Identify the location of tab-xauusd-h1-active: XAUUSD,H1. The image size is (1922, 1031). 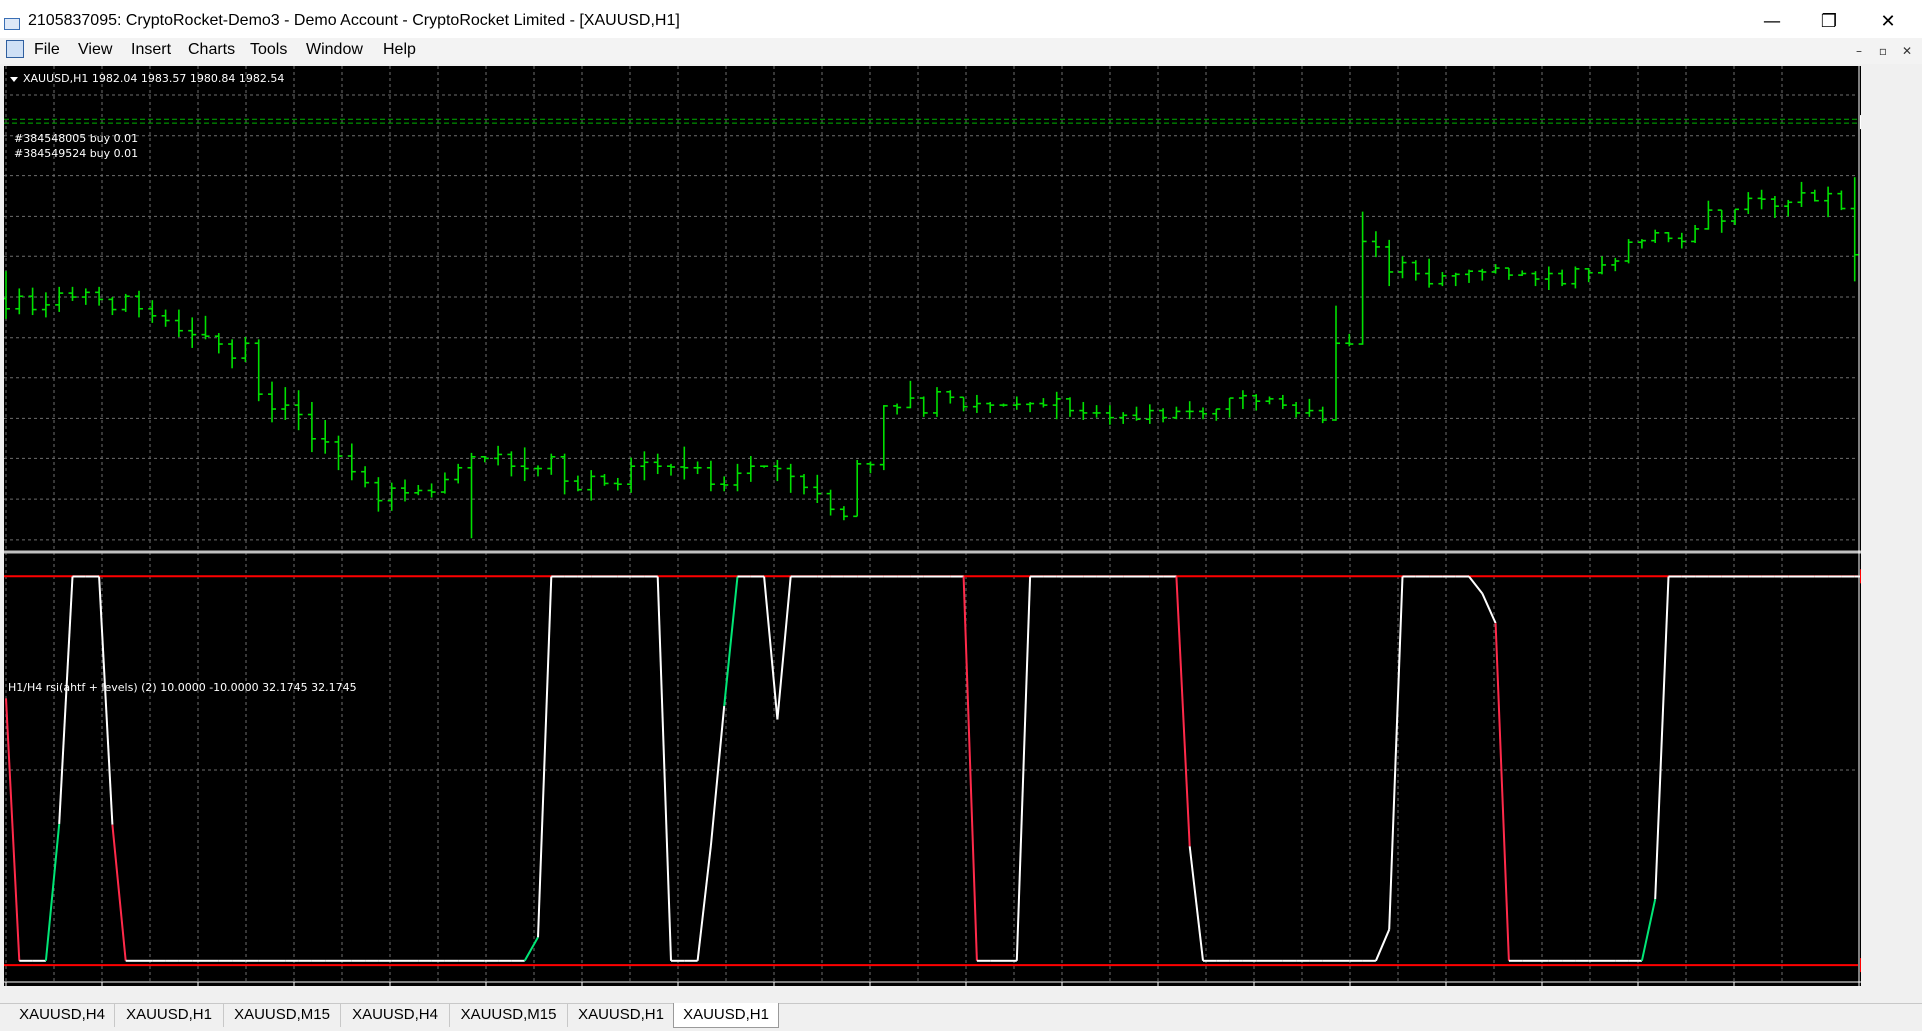
(726, 1015).